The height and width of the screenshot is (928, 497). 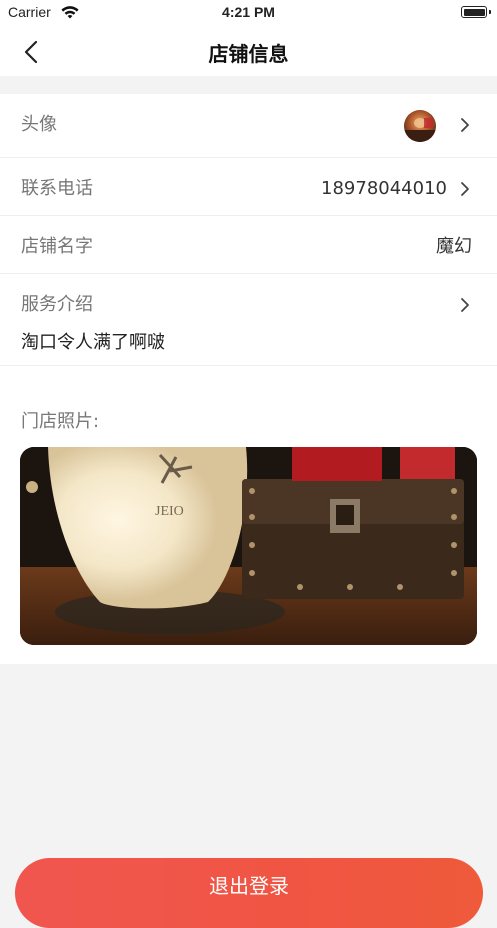 I want to click on service-row: 服务介绍 淘口令人满了啊啵, so click(x=248, y=320).